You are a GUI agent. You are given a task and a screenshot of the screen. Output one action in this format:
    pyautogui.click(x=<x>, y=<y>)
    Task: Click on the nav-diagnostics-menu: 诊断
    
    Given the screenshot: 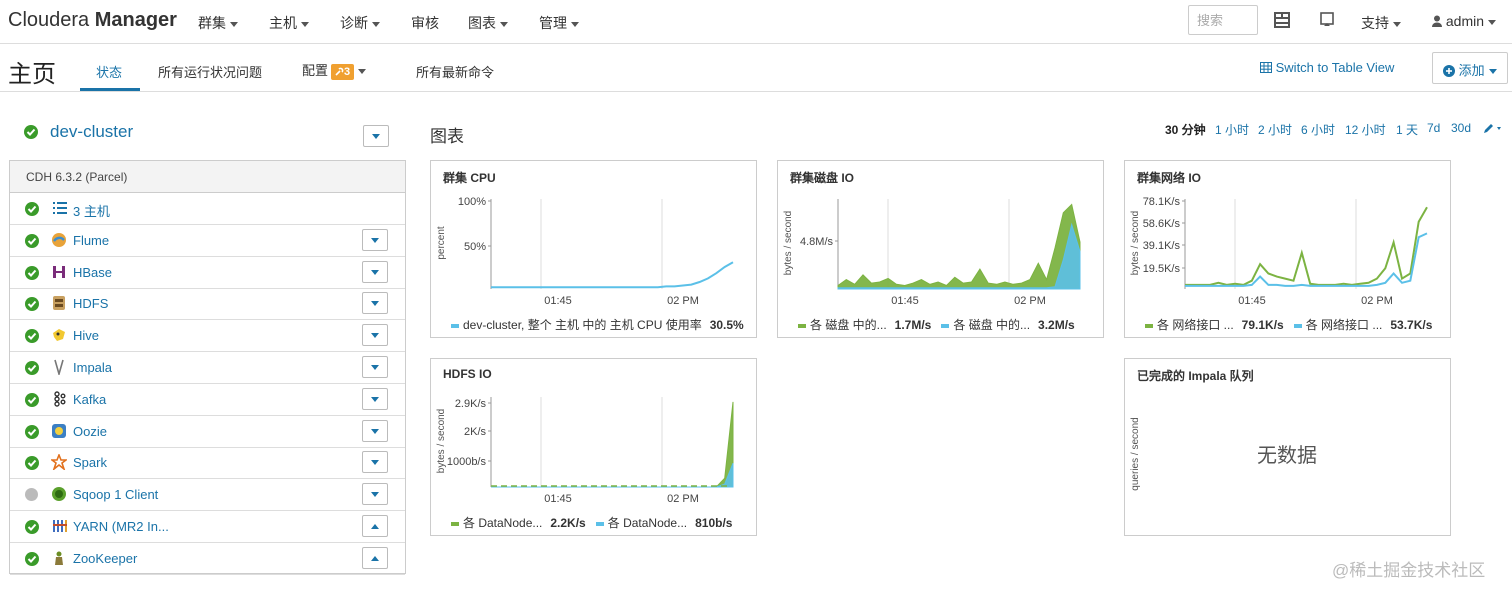 What is the action you would take?
    pyautogui.click(x=360, y=23)
    